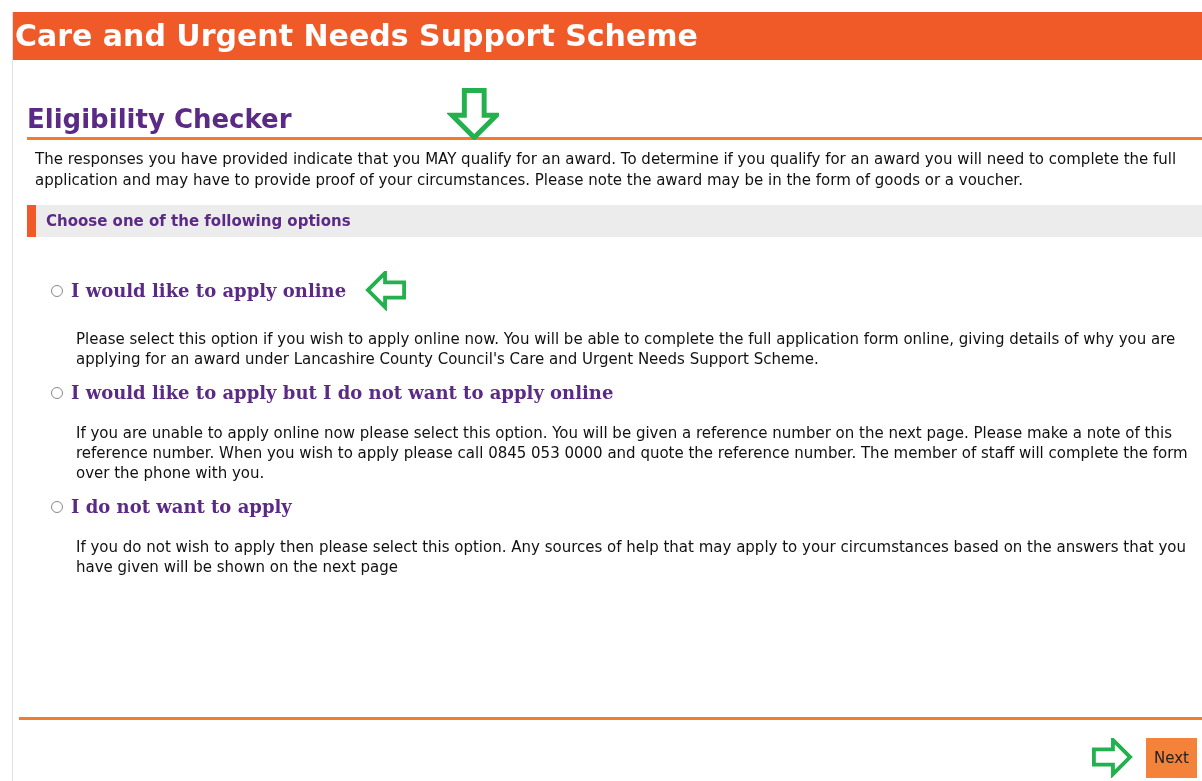  I want to click on option-description: Please select this option if you wish to apply online now. You will be able to complete the full application form online, giving details of why you are applying for an award under Lancashire County Council's Care and Urgent Needs Support Scheme., so click(626, 349).